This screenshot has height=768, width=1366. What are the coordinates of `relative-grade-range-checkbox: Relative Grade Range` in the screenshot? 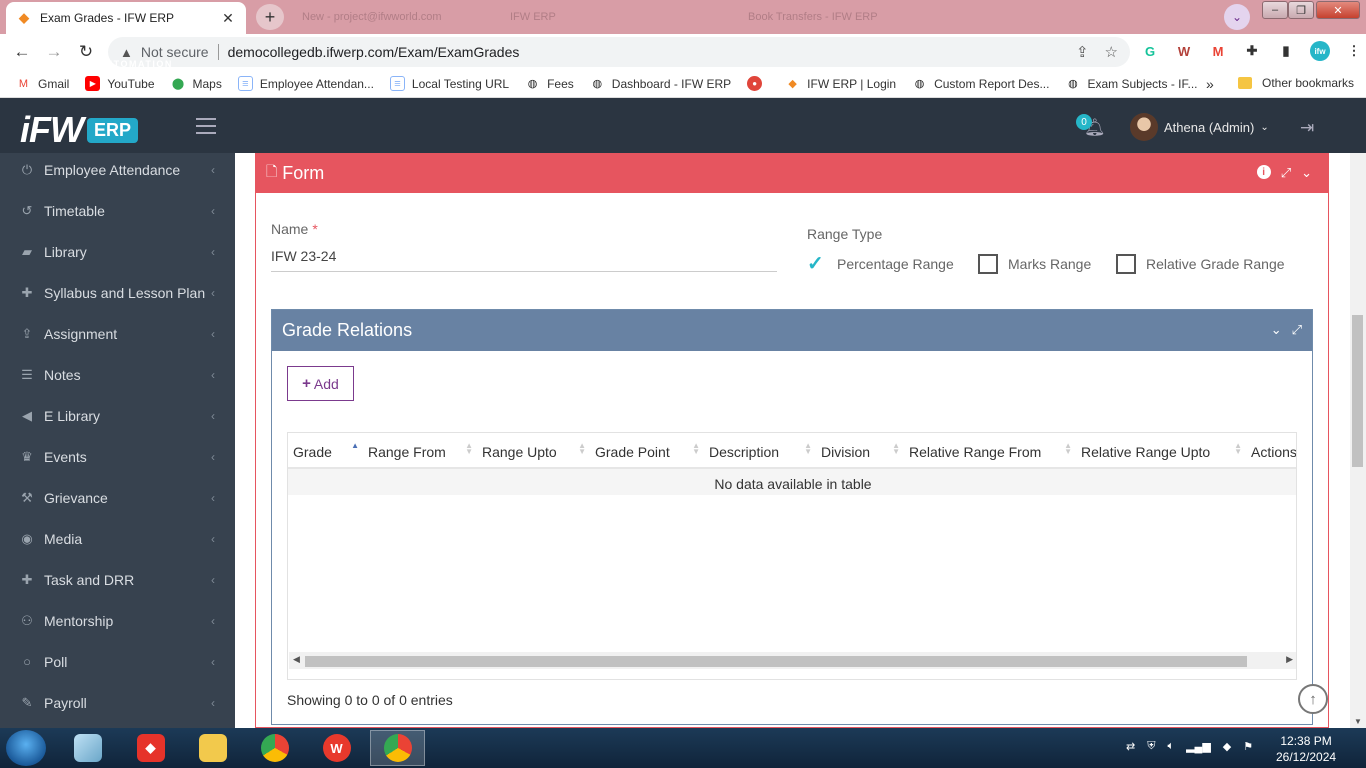 It's located at (1200, 264).